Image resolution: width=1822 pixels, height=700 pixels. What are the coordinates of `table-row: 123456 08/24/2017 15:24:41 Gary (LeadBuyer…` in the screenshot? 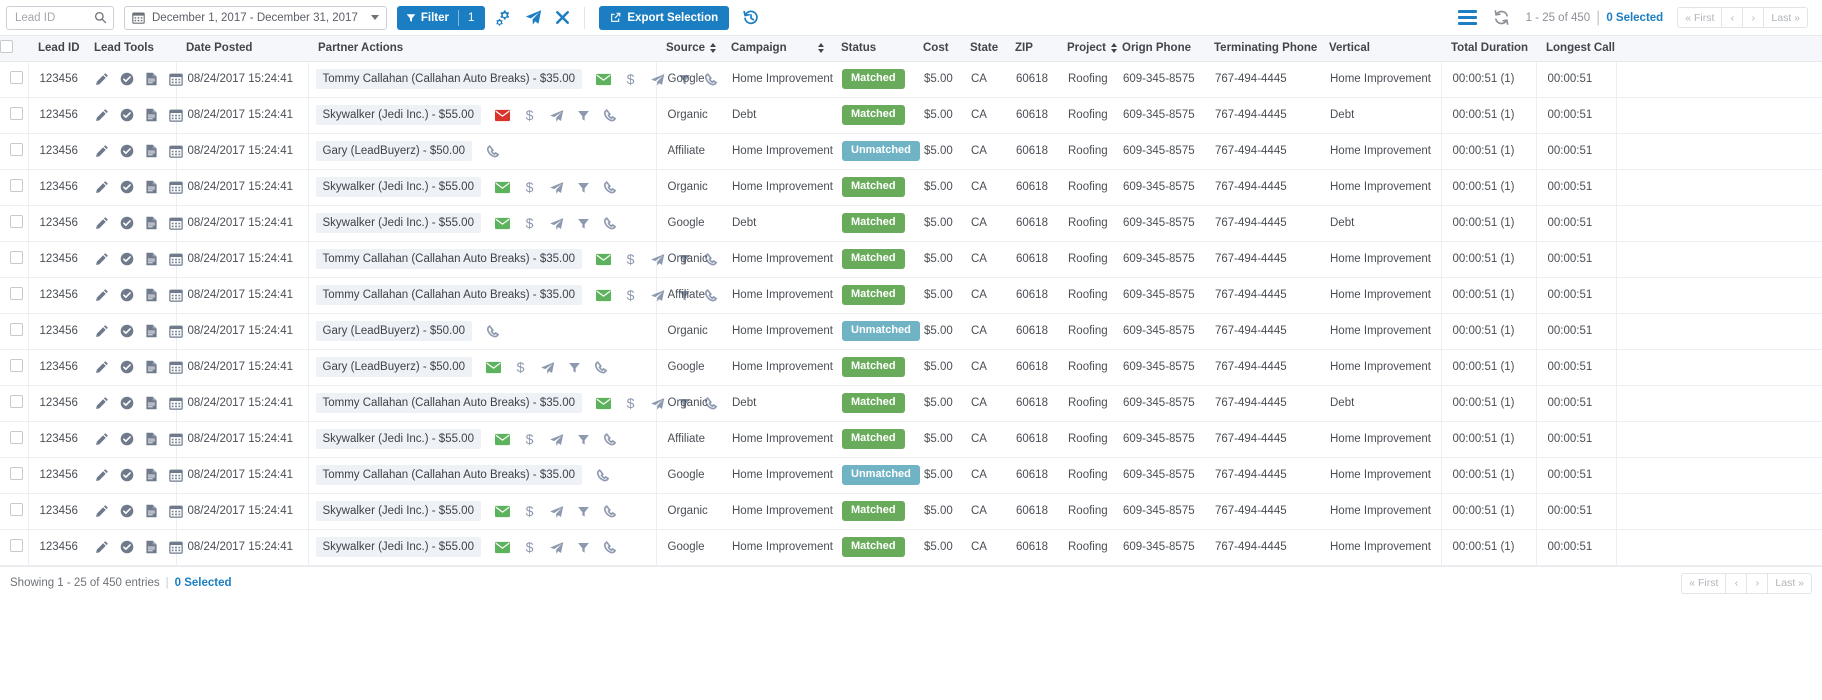 It's located at (911, 331).